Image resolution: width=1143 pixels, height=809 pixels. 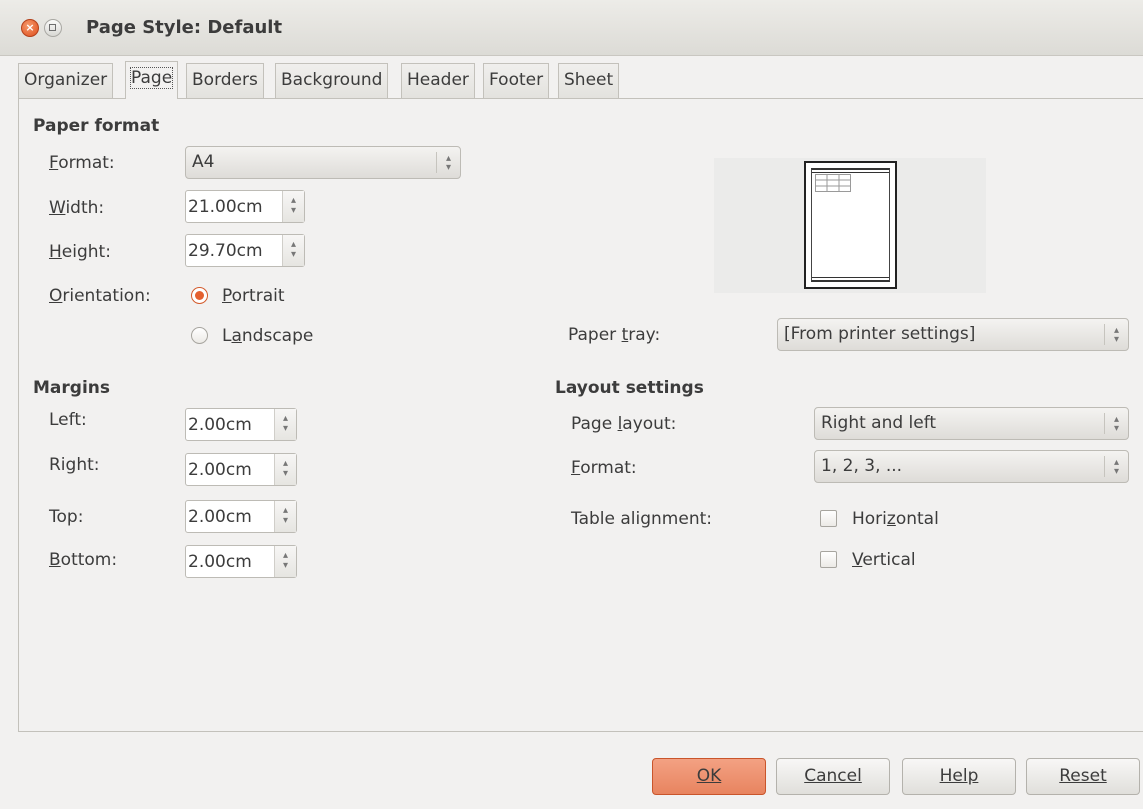 I want to click on tab-background: Background, so click(x=332, y=80).